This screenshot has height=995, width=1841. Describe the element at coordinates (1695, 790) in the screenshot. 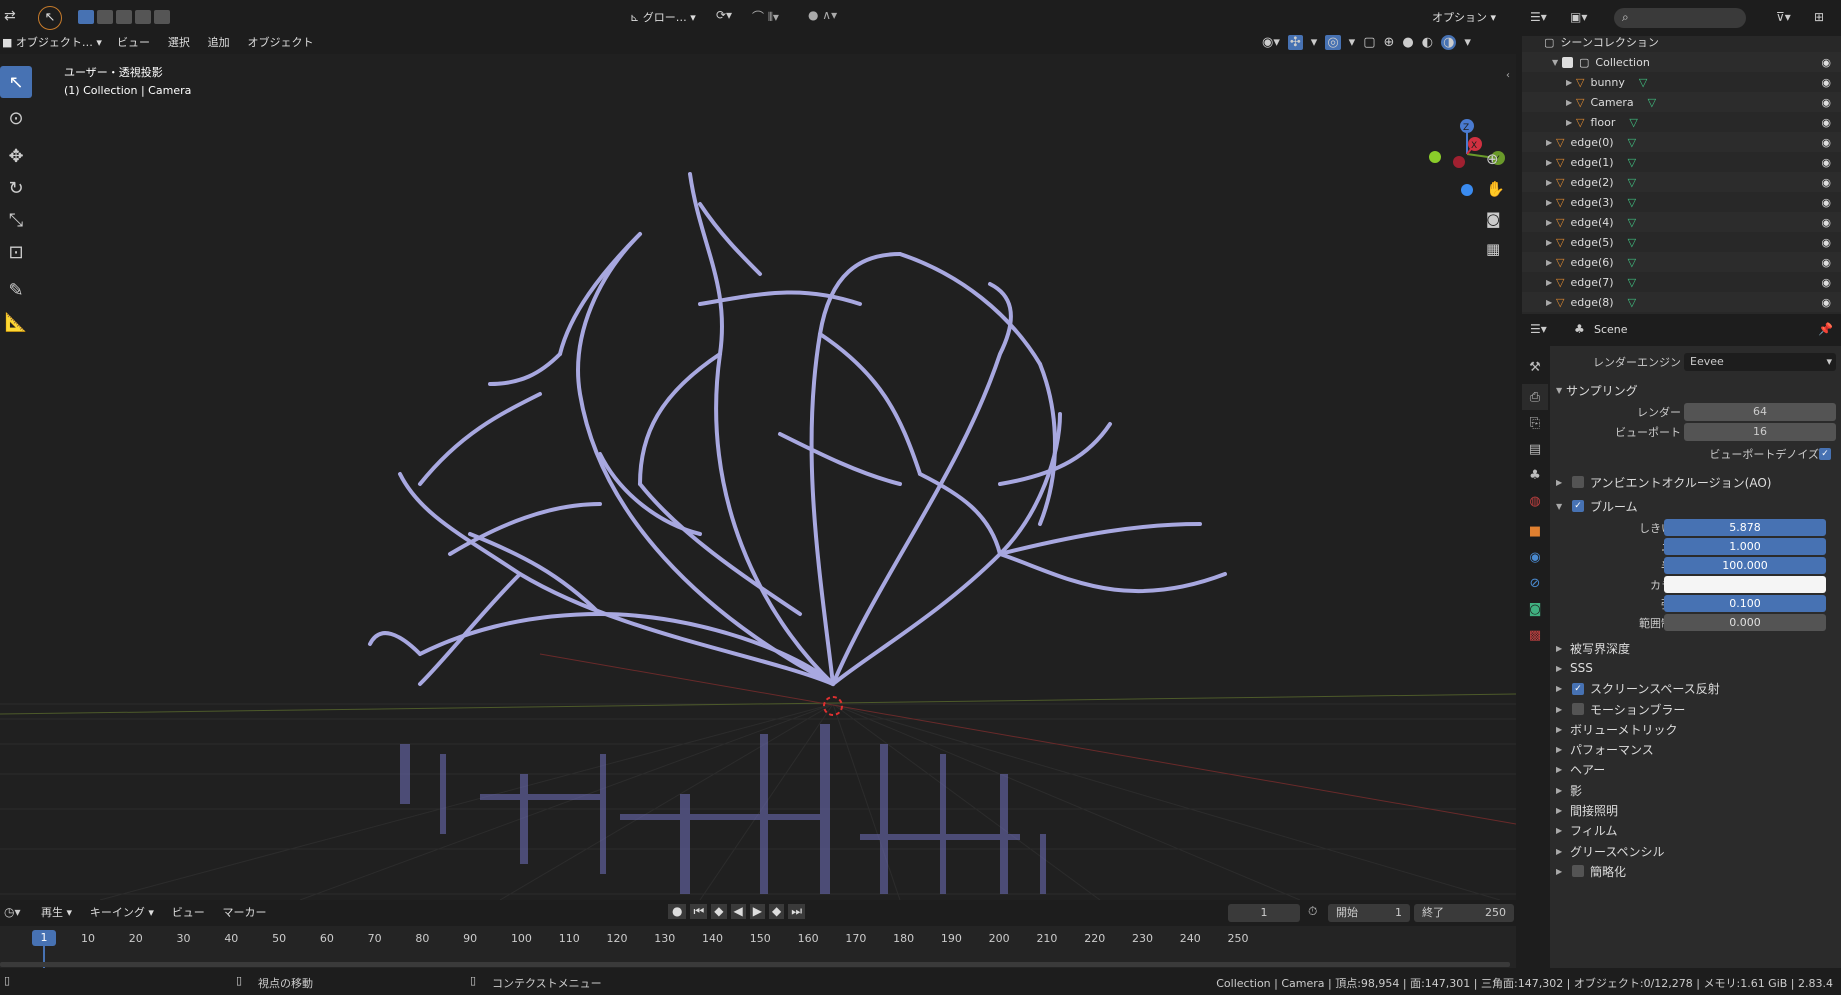

I see `properties-section: ▶ 影` at that location.